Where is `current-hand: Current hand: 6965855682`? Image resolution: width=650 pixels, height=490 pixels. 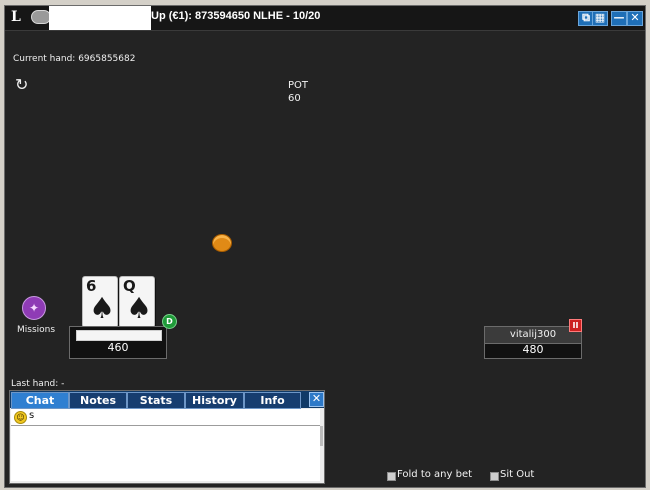 current-hand: Current hand: 6965855682 is located at coordinates (74, 59).